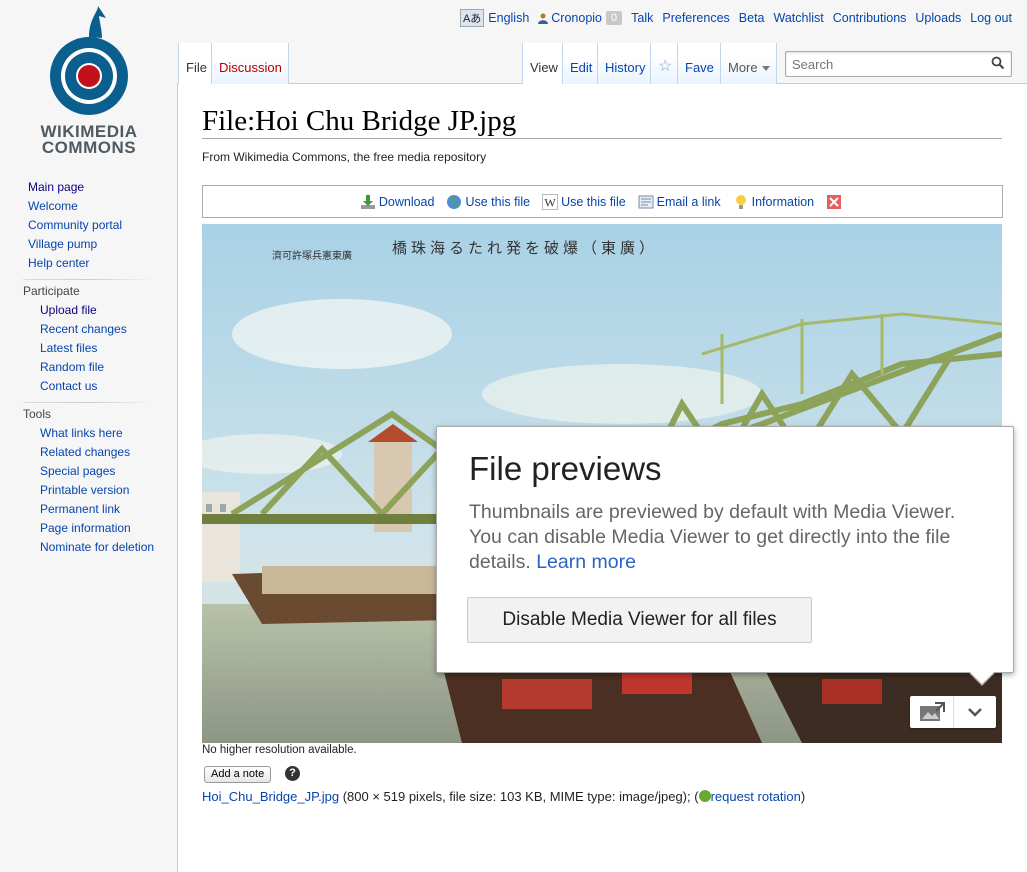  I want to click on tab-more-menu: More, so click(749, 63).